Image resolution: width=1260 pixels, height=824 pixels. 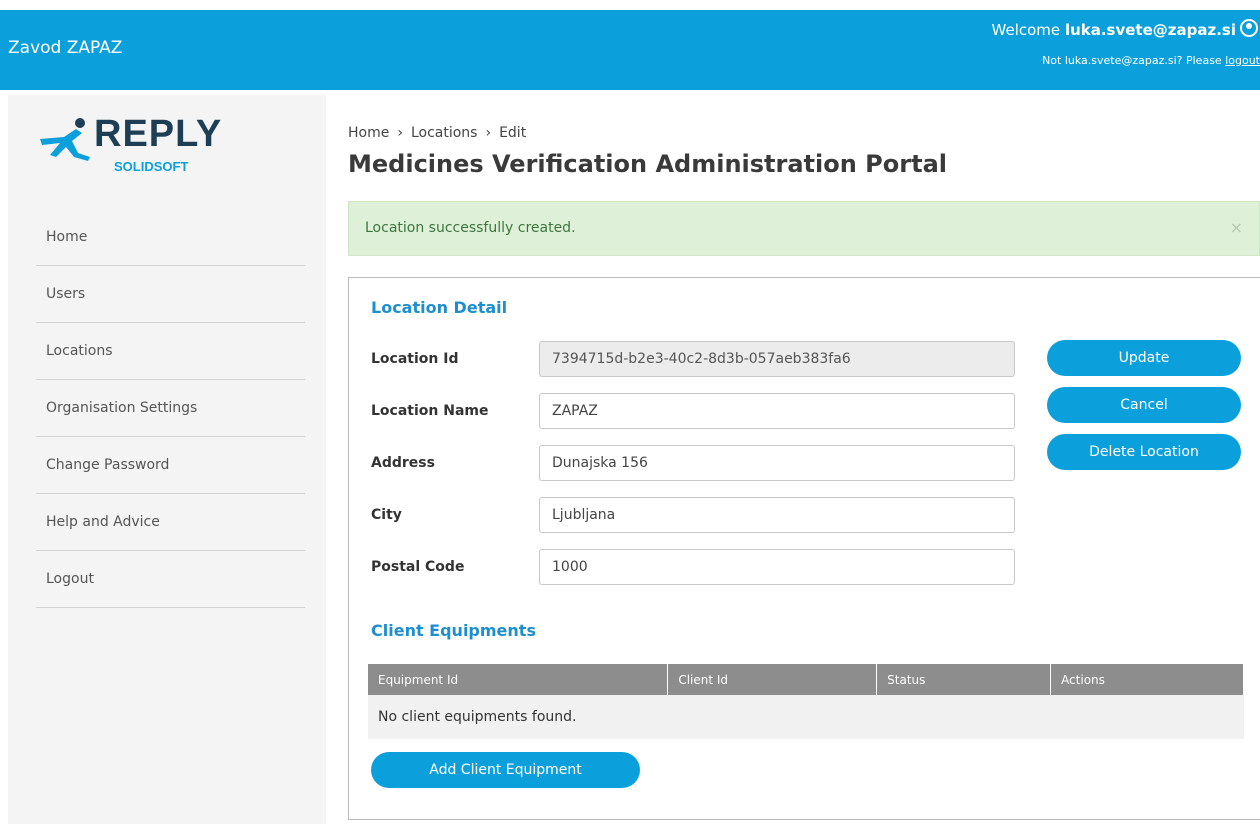 What do you see at coordinates (1147, 679) in the screenshot?
I see `column-actions: Actions` at bounding box center [1147, 679].